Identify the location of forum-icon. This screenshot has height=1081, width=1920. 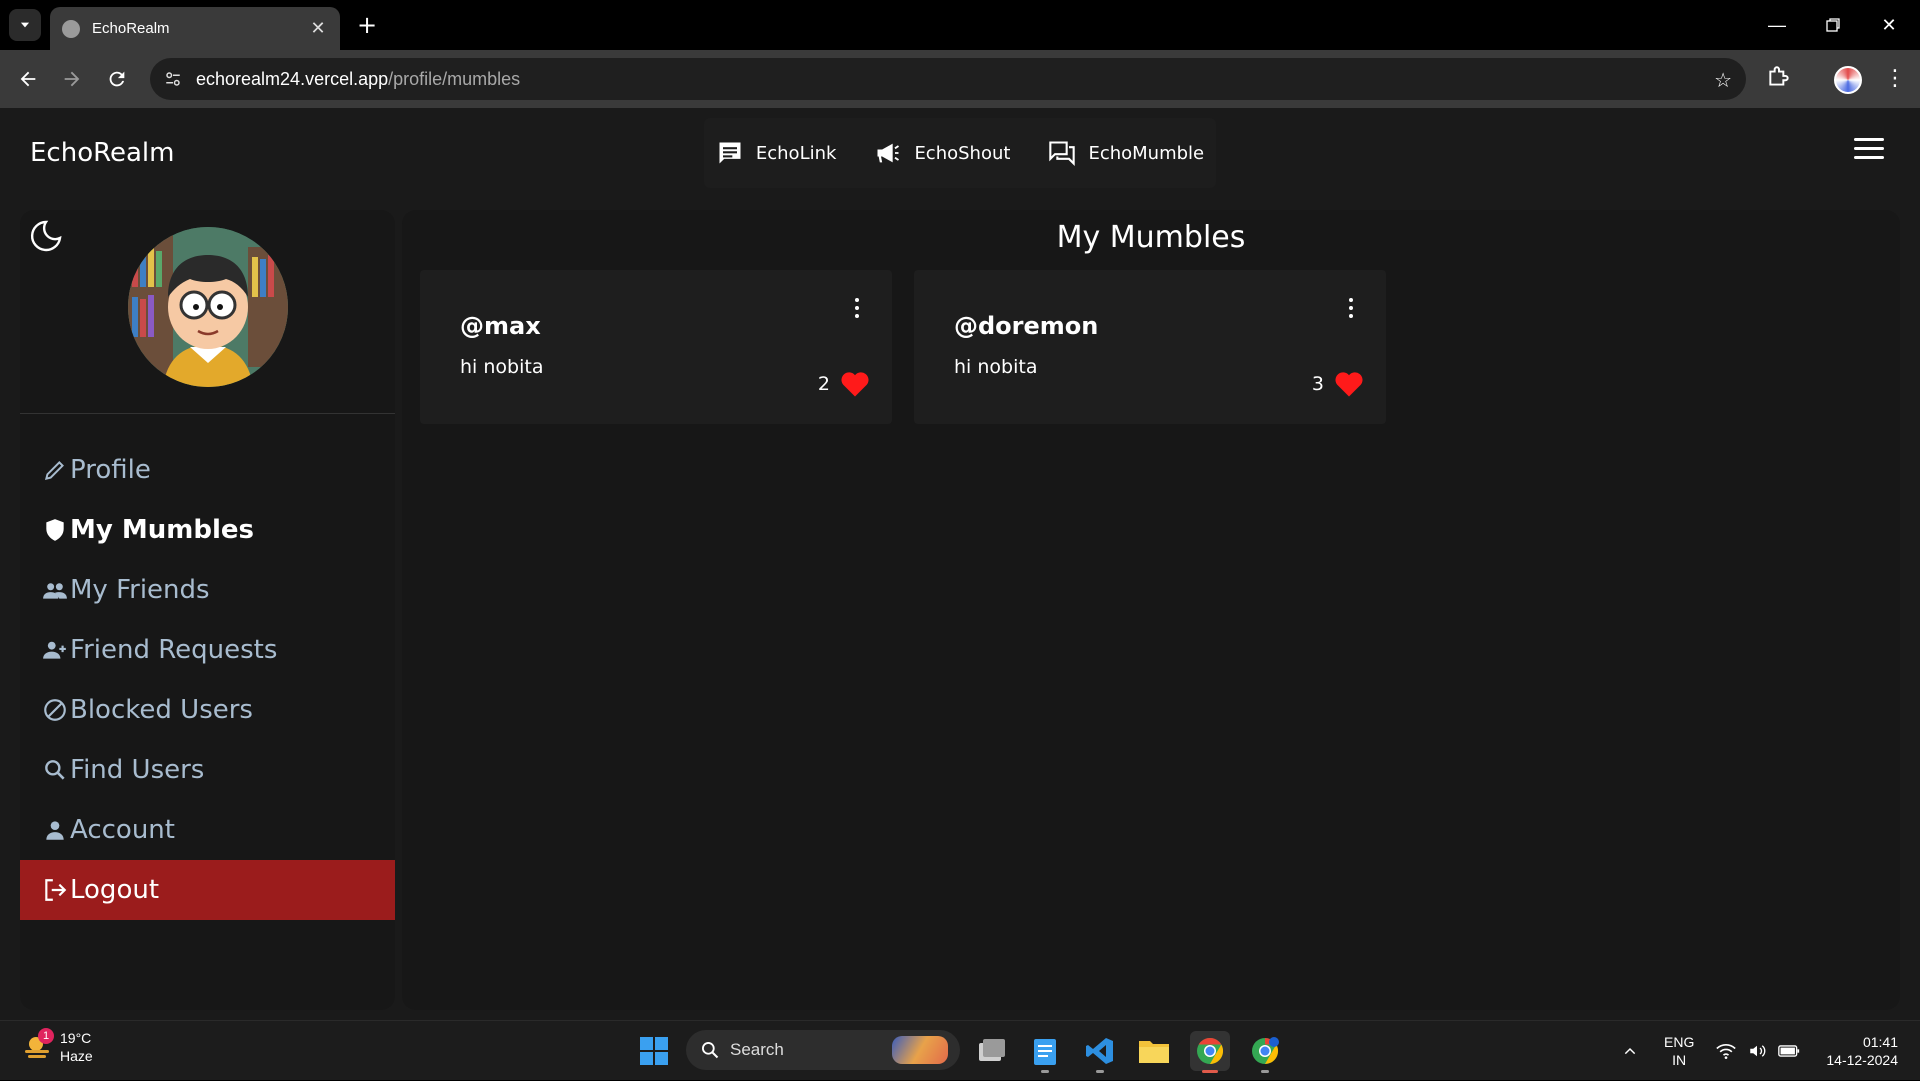
(1062, 154).